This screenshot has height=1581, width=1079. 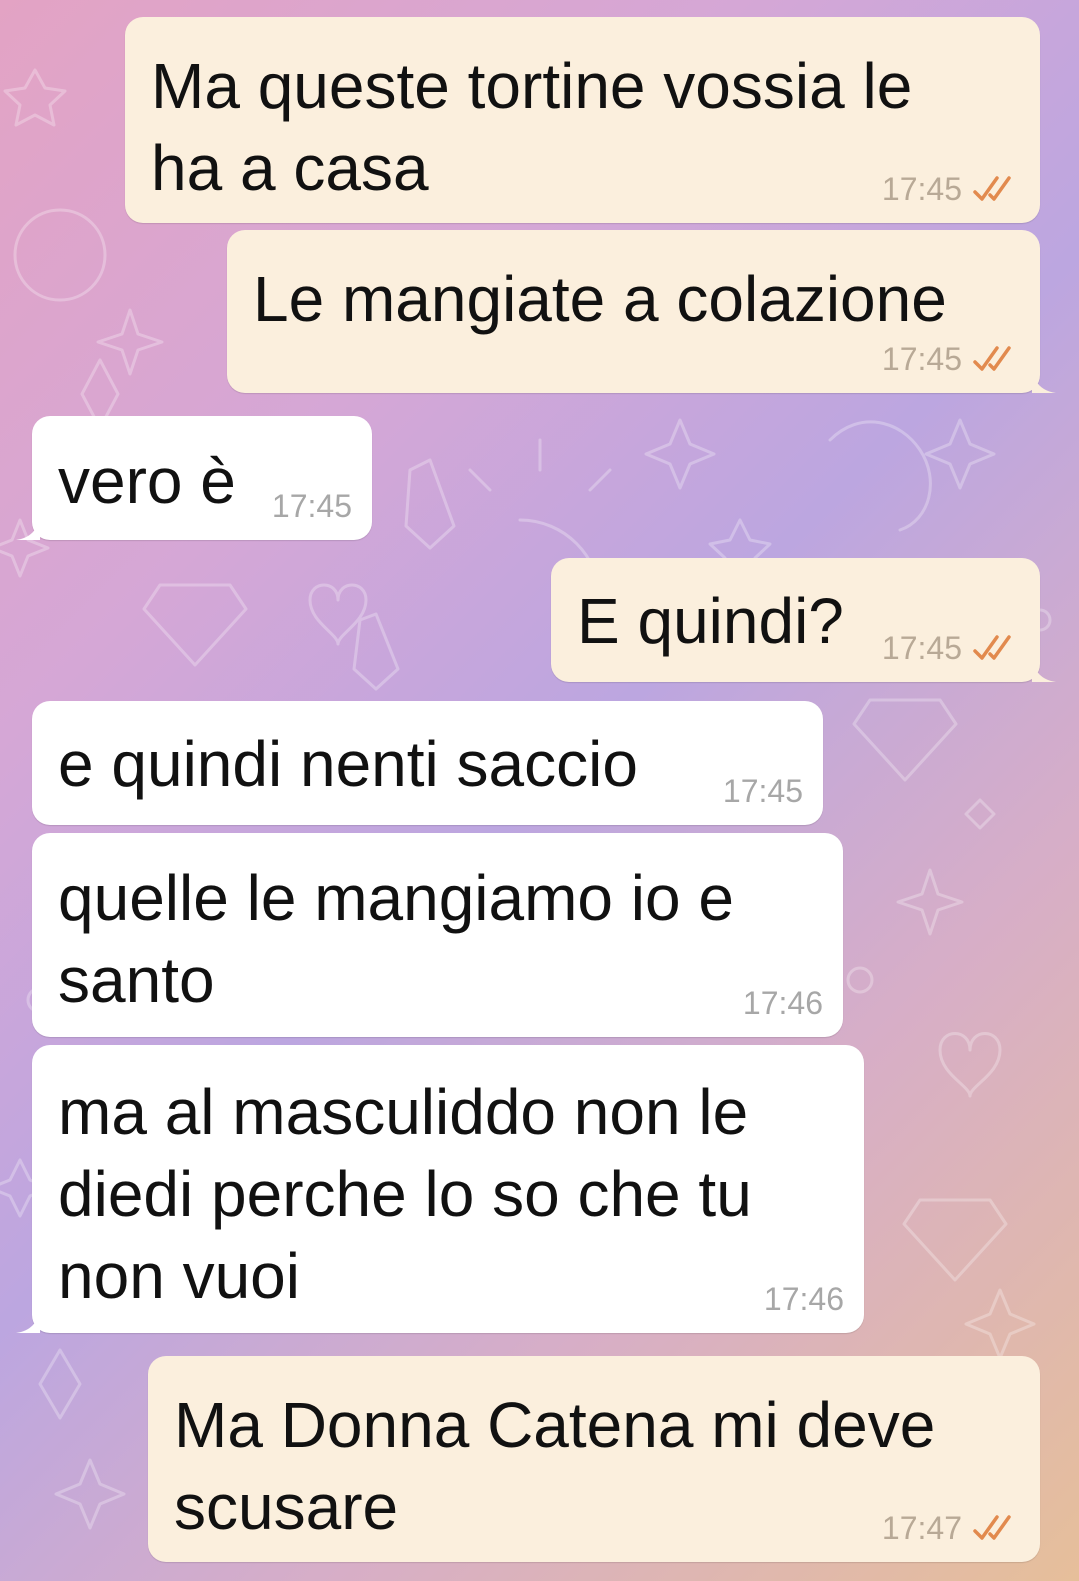 I want to click on chat-message-outgoing: Le mangiate a colazione 17:45, so click(x=641, y=311).